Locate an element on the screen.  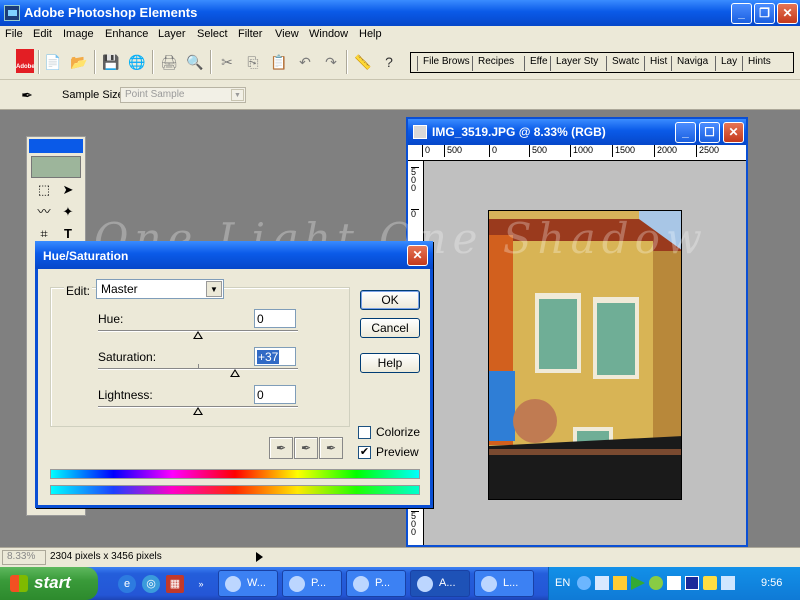
volume-tray-icon is located at coordinates (728, 583).